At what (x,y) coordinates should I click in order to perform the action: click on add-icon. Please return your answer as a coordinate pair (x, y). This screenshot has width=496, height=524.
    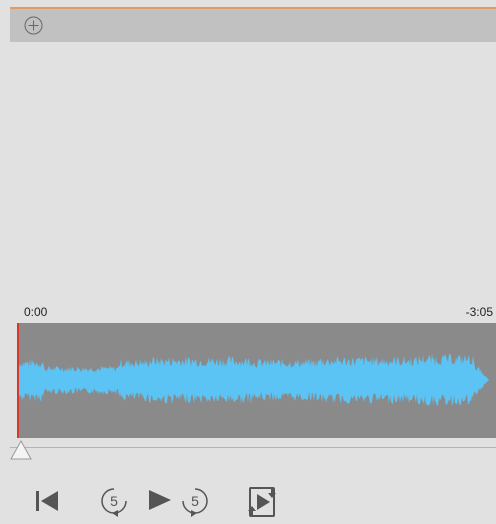
    Looking at the image, I should click on (33, 25).